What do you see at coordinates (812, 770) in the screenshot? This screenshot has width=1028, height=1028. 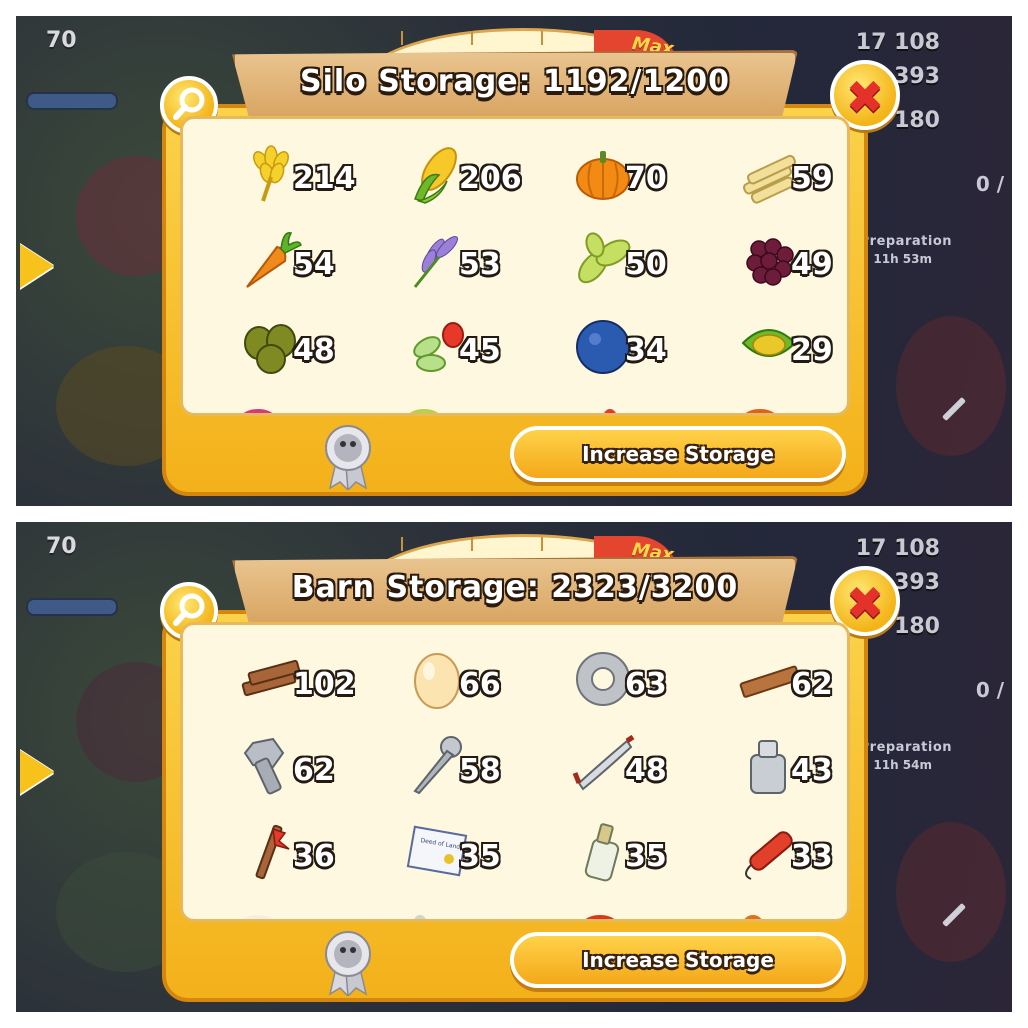 I see `item-quantity: 43` at bounding box center [812, 770].